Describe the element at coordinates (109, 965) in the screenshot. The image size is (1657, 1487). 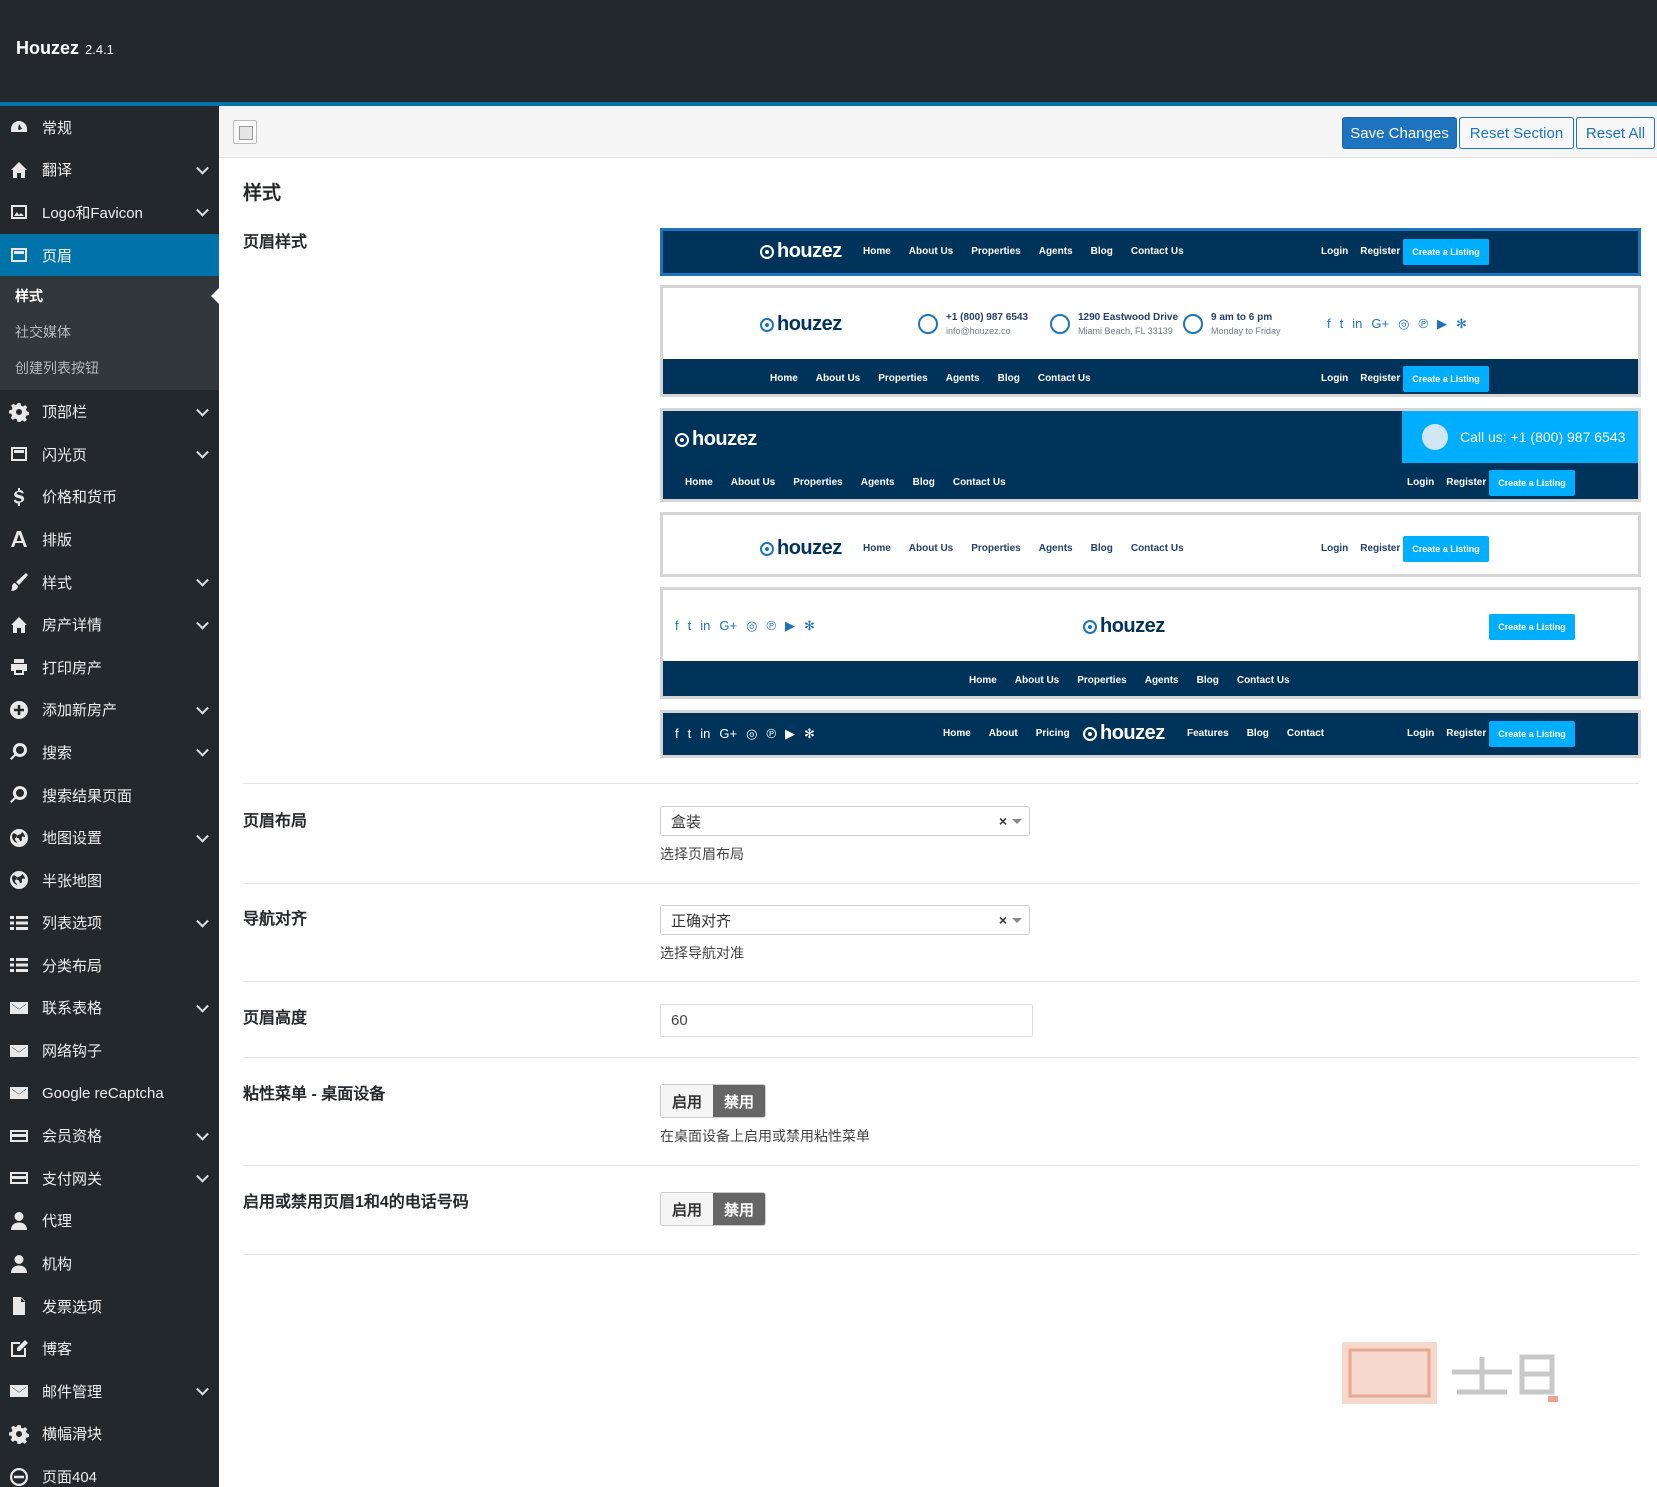
I see `sidebar-item: 分类布局` at that location.